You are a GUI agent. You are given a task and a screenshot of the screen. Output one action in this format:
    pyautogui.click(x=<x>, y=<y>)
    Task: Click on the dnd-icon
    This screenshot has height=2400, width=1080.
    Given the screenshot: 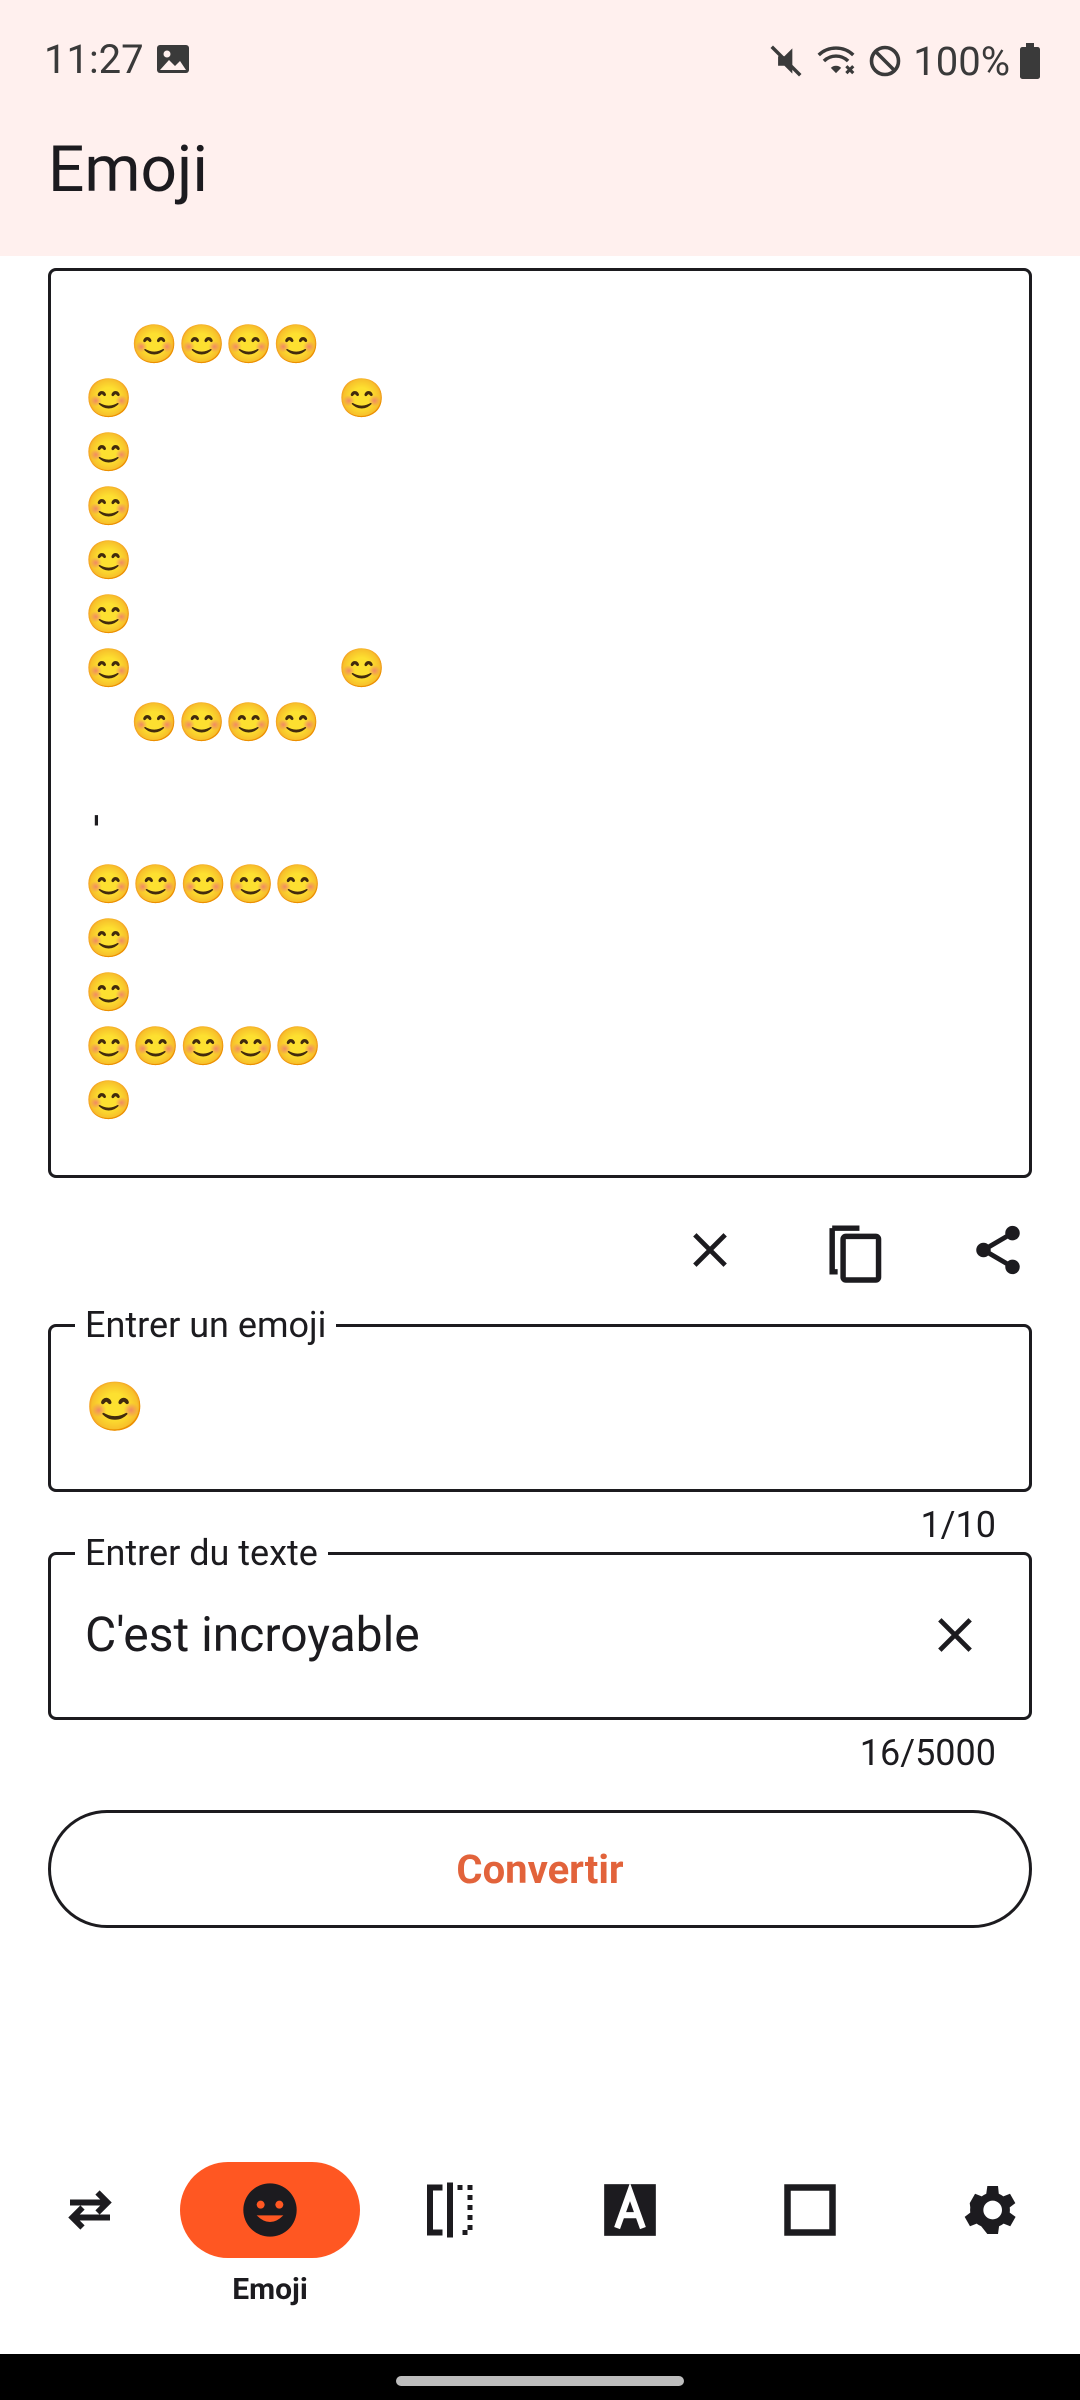 What is the action you would take?
    pyautogui.click(x=885, y=61)
    